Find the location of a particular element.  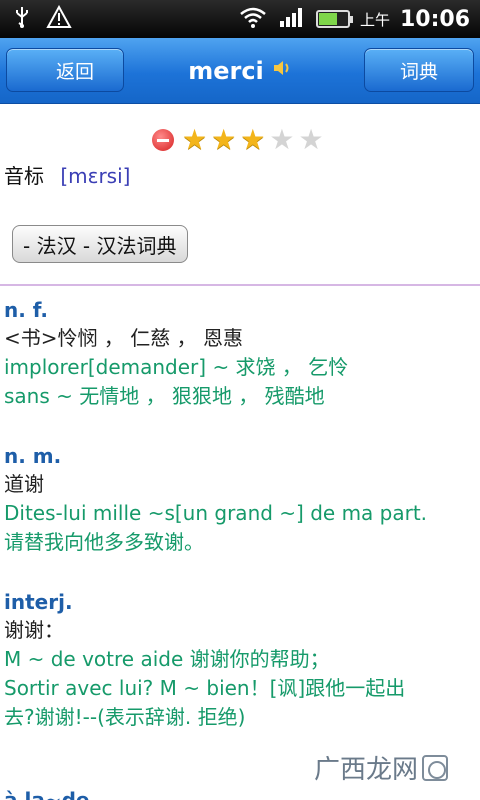

phonetic-value: [mɛrsi] is located at coordinates (95, 176).